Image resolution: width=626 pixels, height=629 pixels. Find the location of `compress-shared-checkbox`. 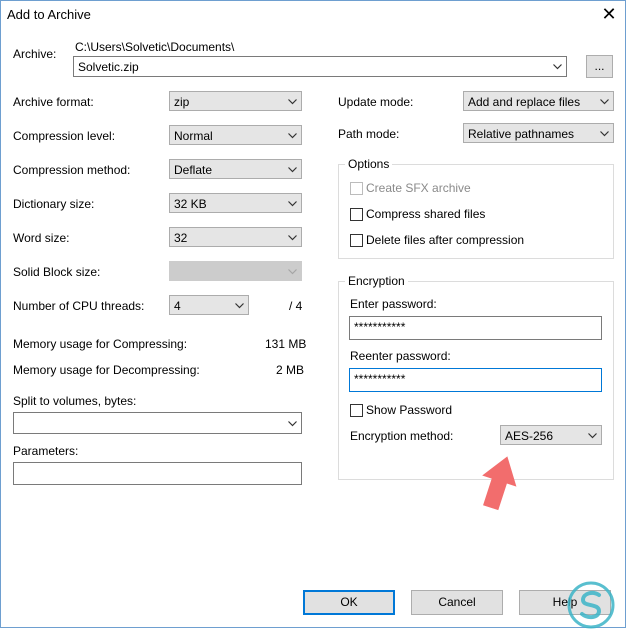

compress-shared-checkbox is located at coordinates (356, 214).